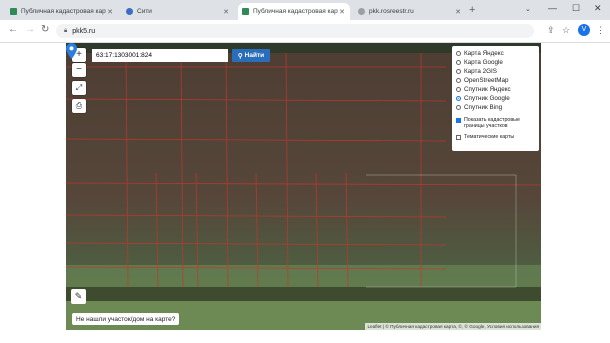 Image resolution: width=610 pixels, height=343 pixels. I want to click on search-button-label: Найти, so click(254, 55).